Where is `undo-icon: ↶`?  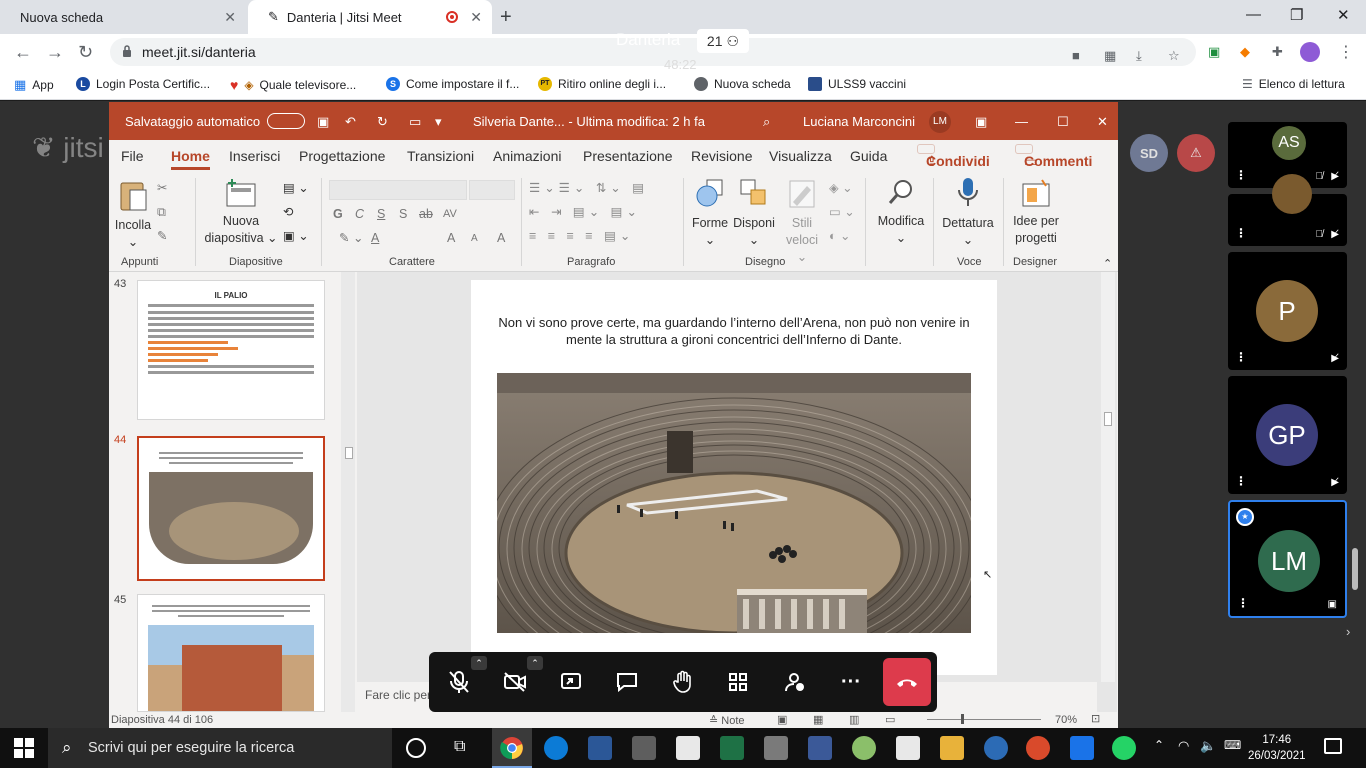
undo-icon: ↶ is located at coordinates (350, 122).